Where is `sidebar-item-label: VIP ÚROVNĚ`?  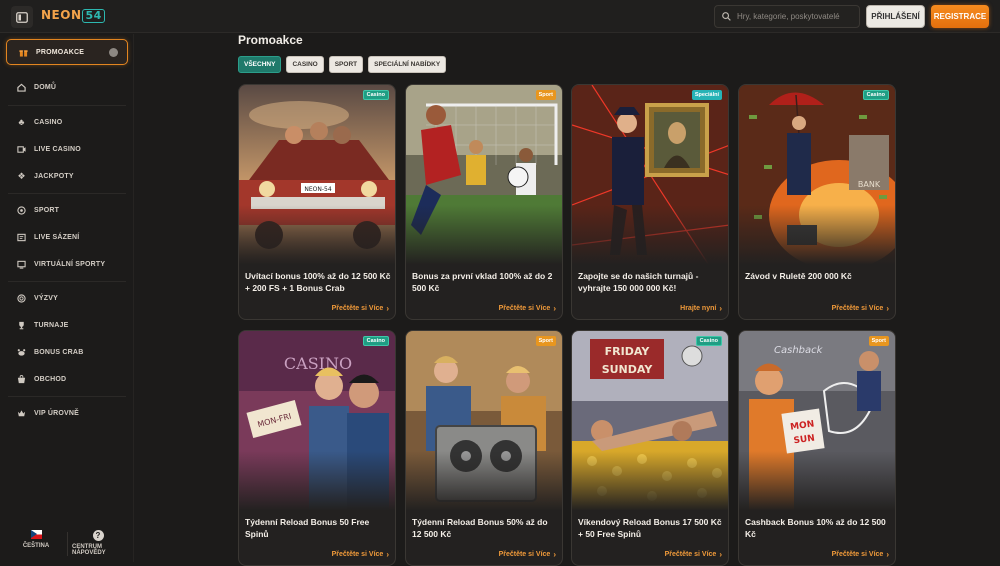 sidebar-item-label: VIP ÚROVNĚ is located at coordinates (57, 413).